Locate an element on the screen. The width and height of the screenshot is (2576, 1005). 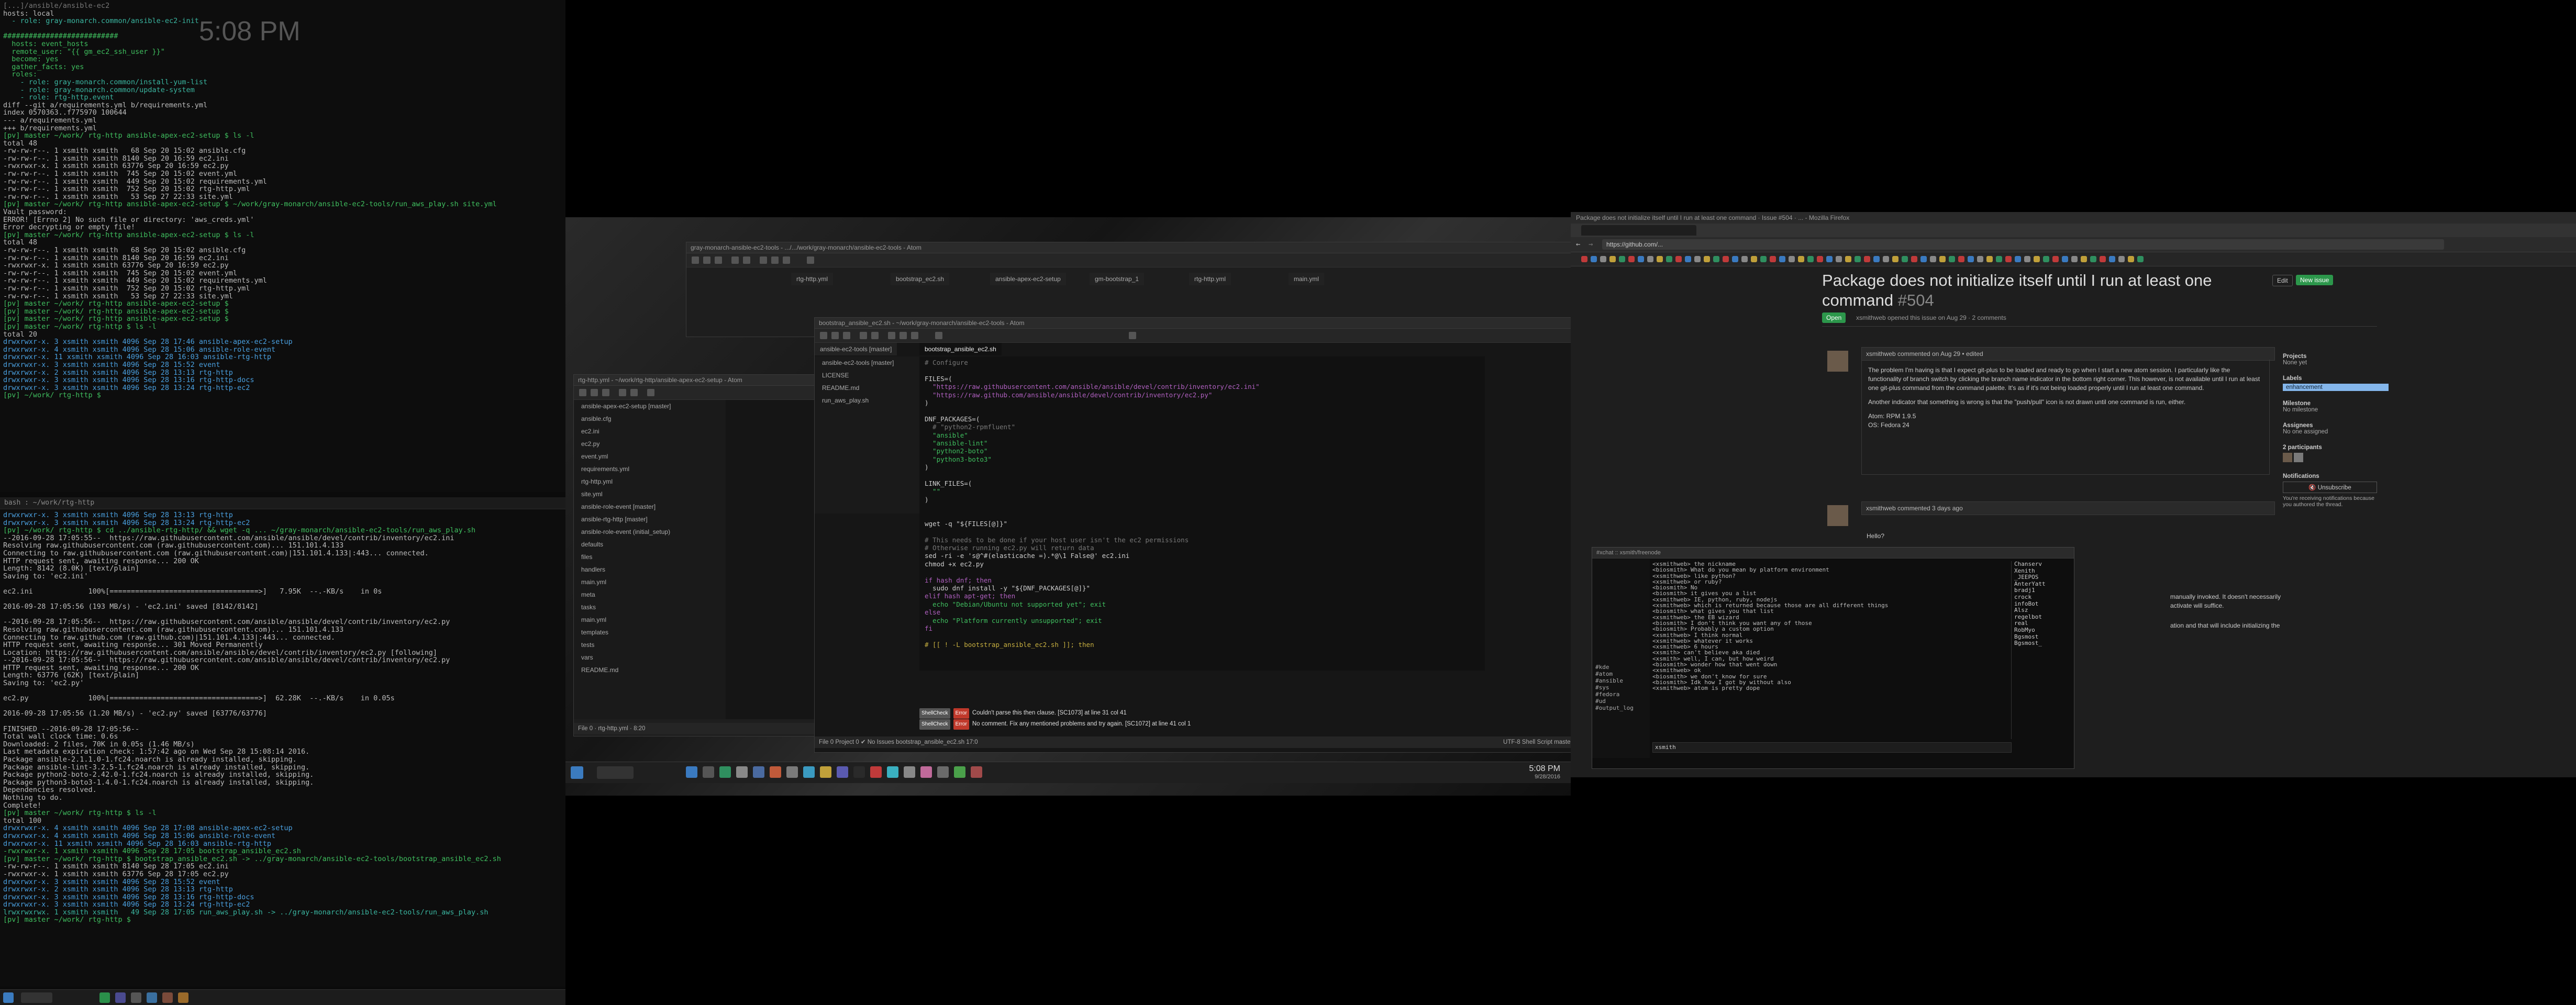
tab: bootstrap_ec2.sh is located at coordinates (921, 279).